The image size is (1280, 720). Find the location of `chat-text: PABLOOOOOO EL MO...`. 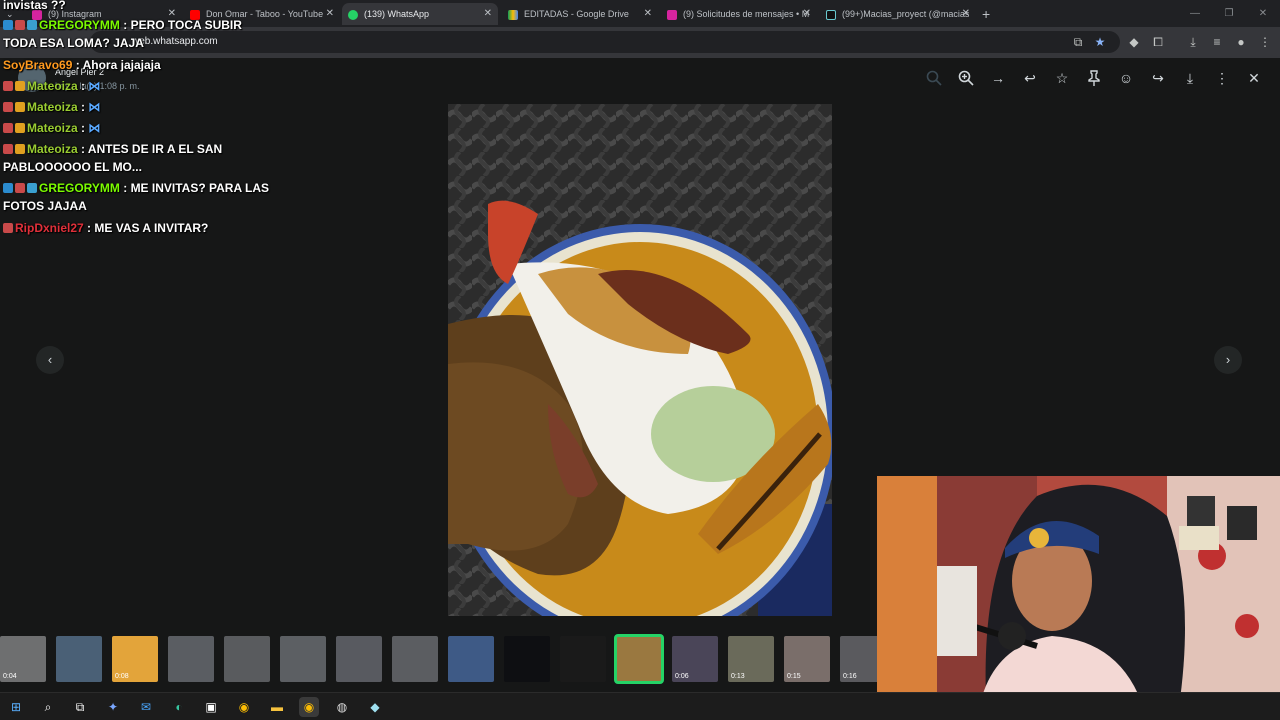

chat-text: PABLOOOOOO EL MO... is located at coordinates (72, 167).